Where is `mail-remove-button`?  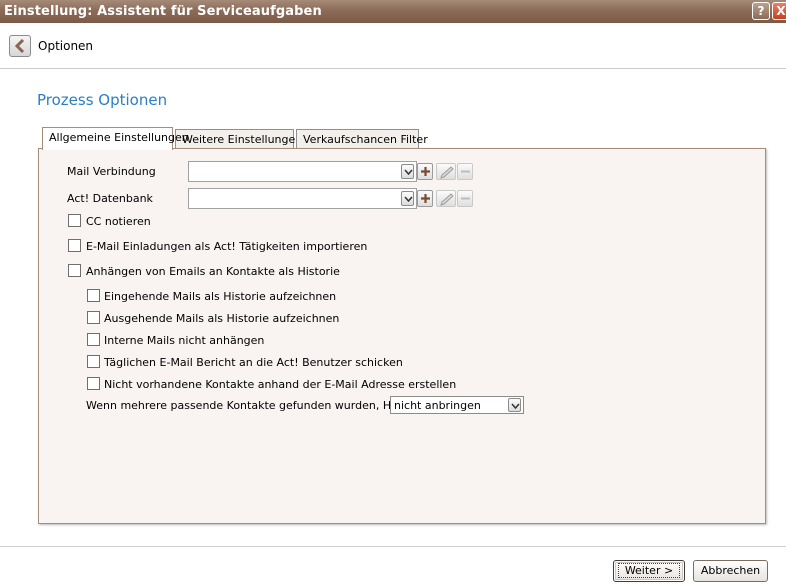 mail-remove-button is located at coordinates (465, 171).